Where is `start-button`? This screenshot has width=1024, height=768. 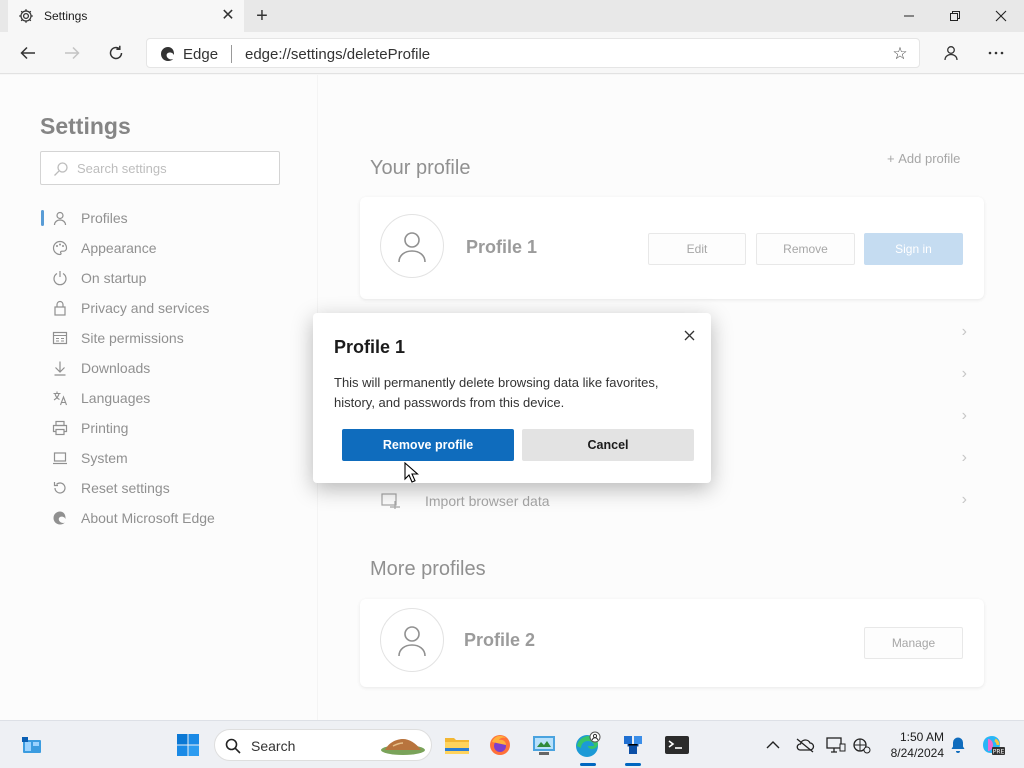
start-button is located at coordinates (188, 745).